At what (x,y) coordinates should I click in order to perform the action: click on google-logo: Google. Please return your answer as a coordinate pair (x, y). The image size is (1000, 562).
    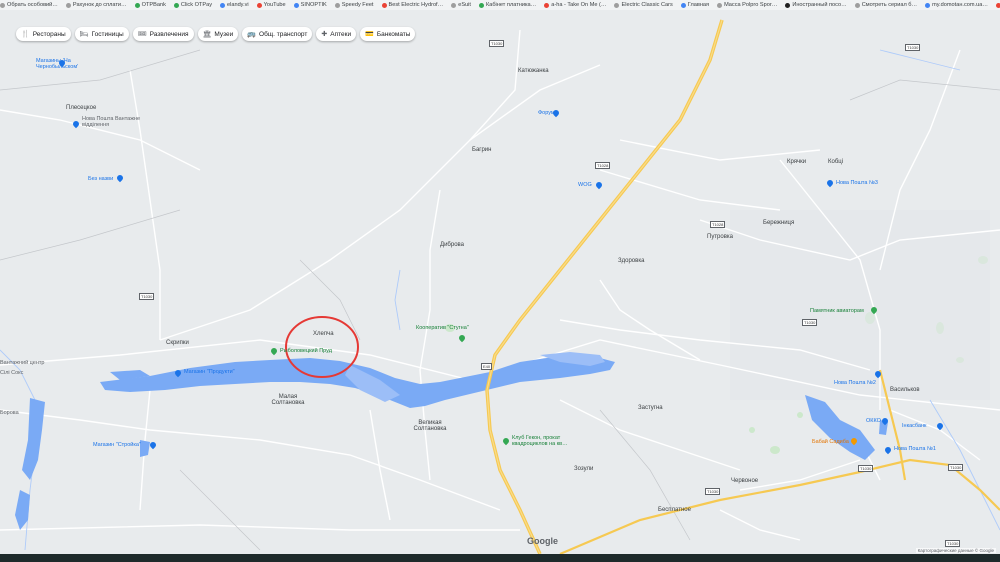
    Looking at the image, I should click on (542, 541).